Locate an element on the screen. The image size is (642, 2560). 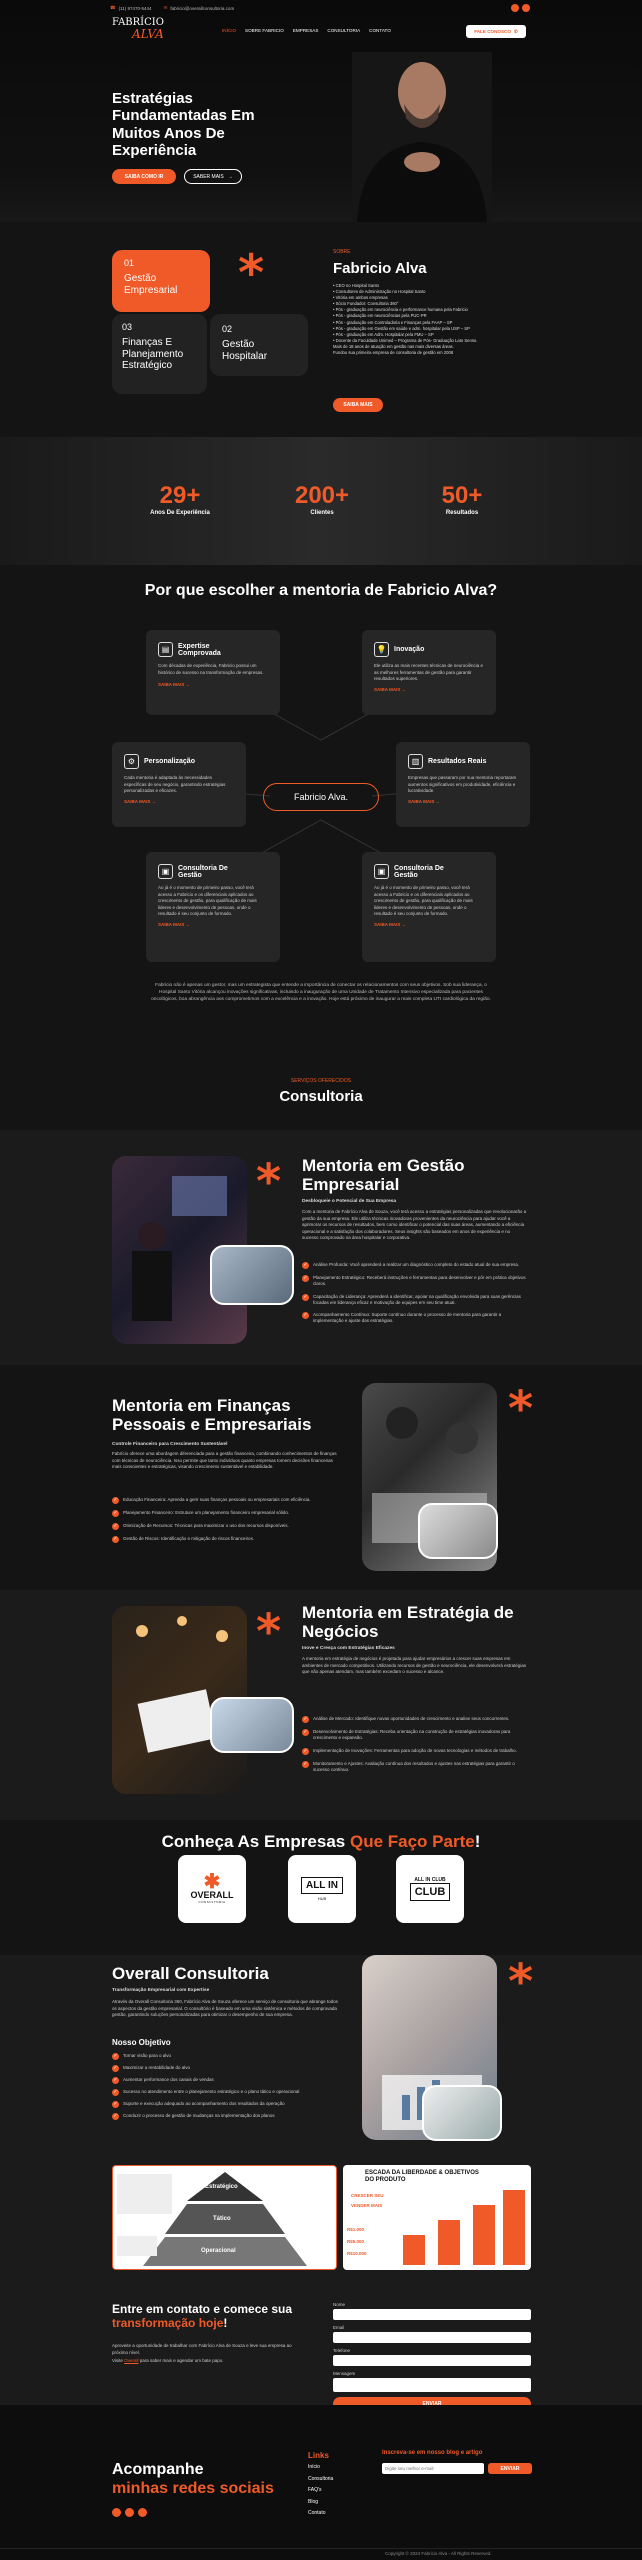
company-logo-allin-club: ALL IN CLUB CLUB is located at coordinates (430, 1889).